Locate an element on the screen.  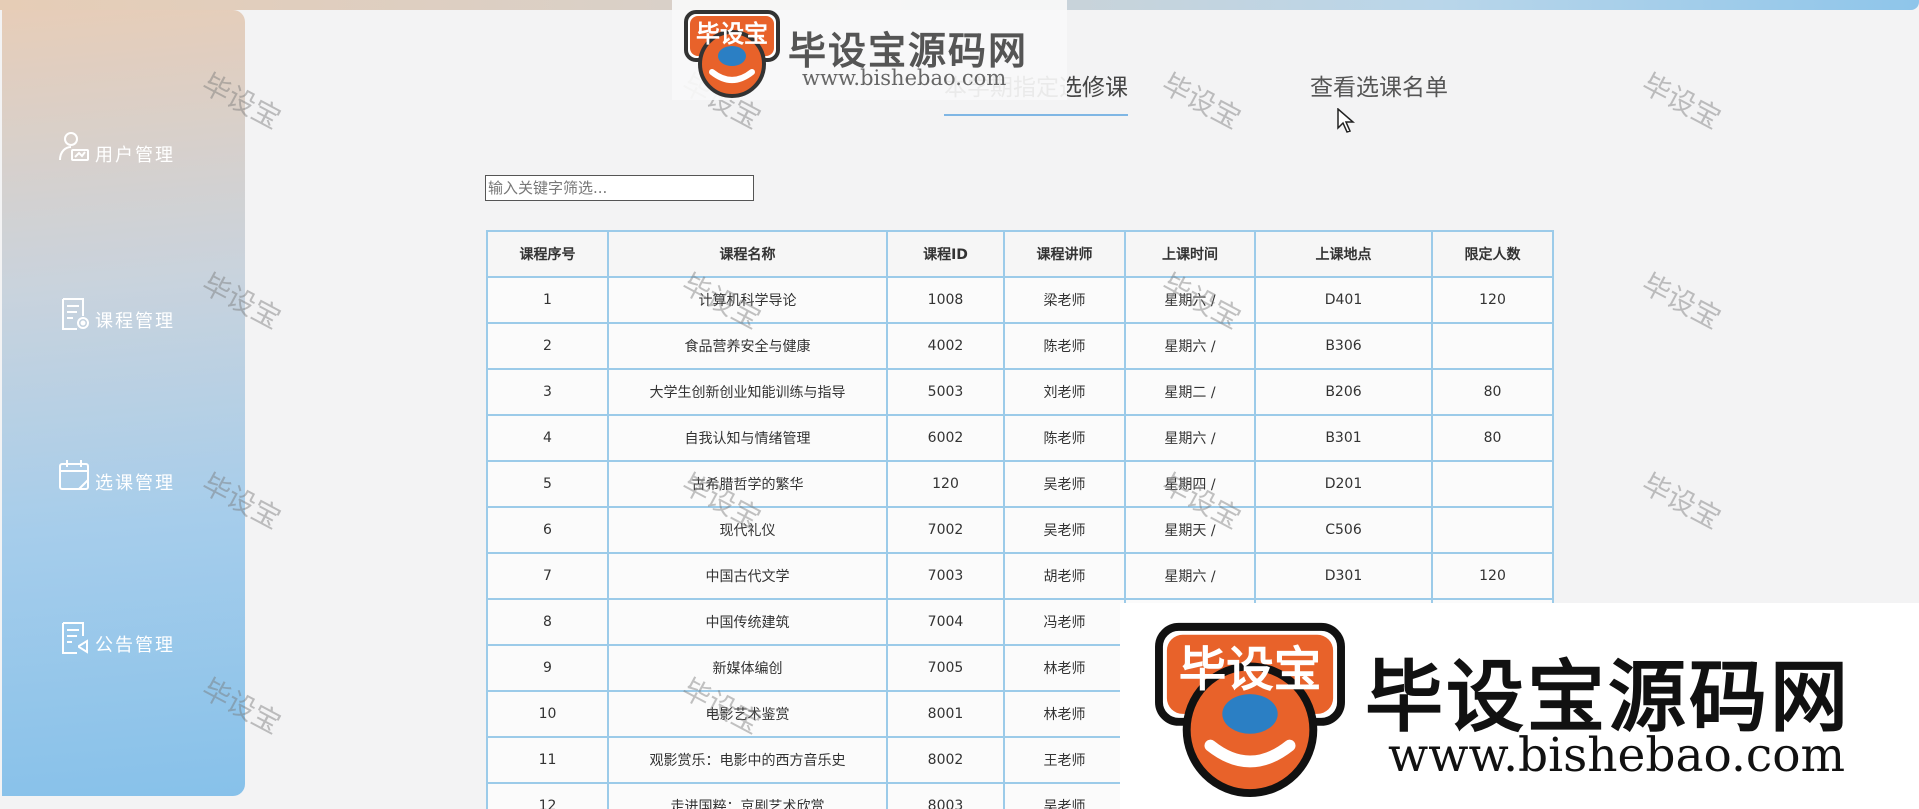
table-cell: 新媒体编创 is located at coordinates (747, 668).